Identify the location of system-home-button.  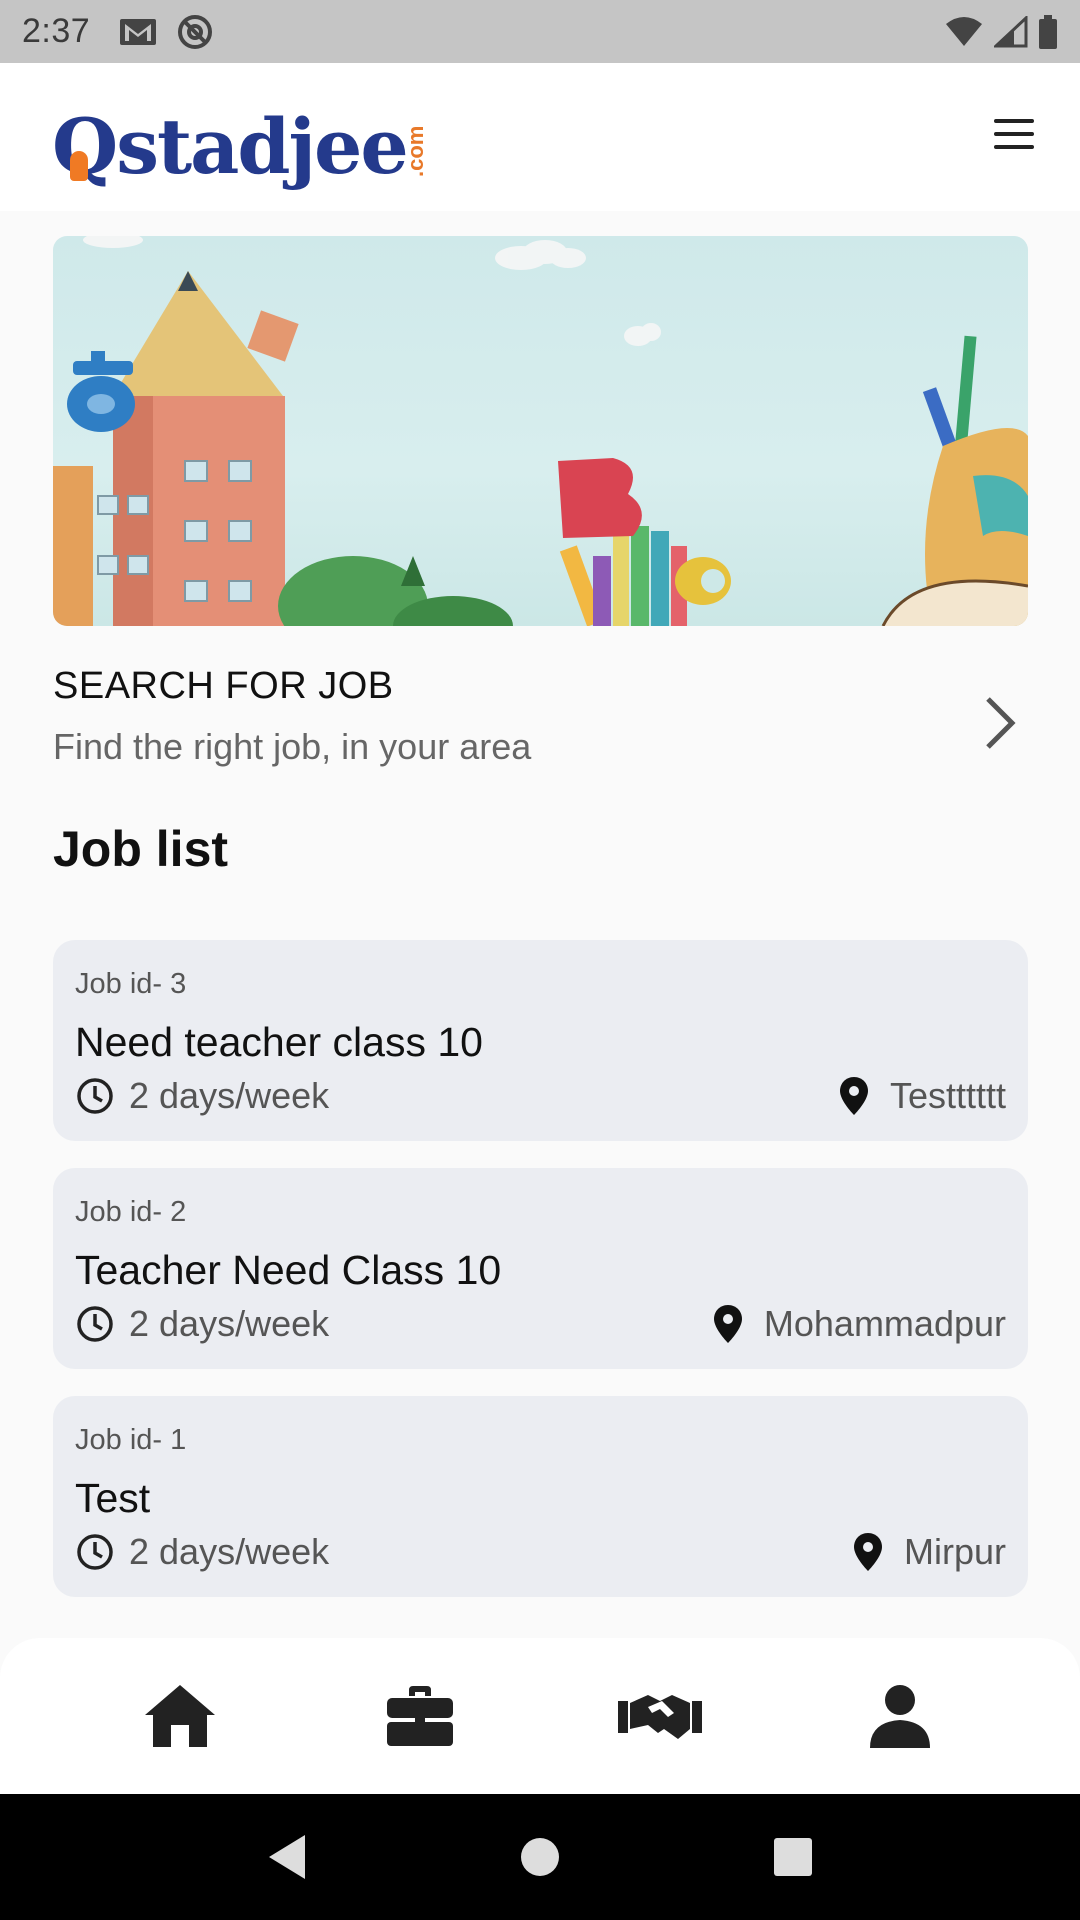
(540, 1857).